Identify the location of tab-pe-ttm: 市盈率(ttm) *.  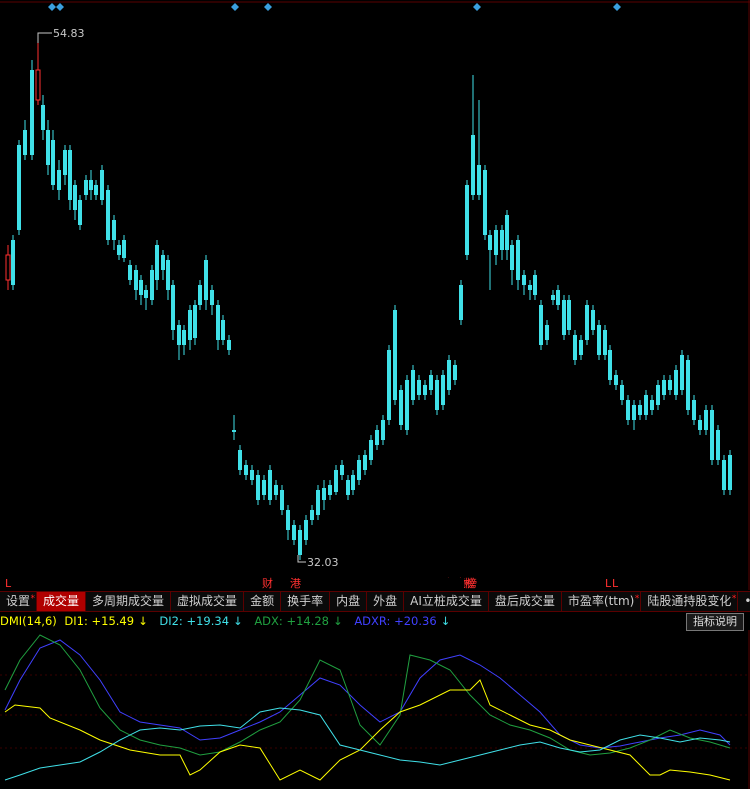
(602, 601).